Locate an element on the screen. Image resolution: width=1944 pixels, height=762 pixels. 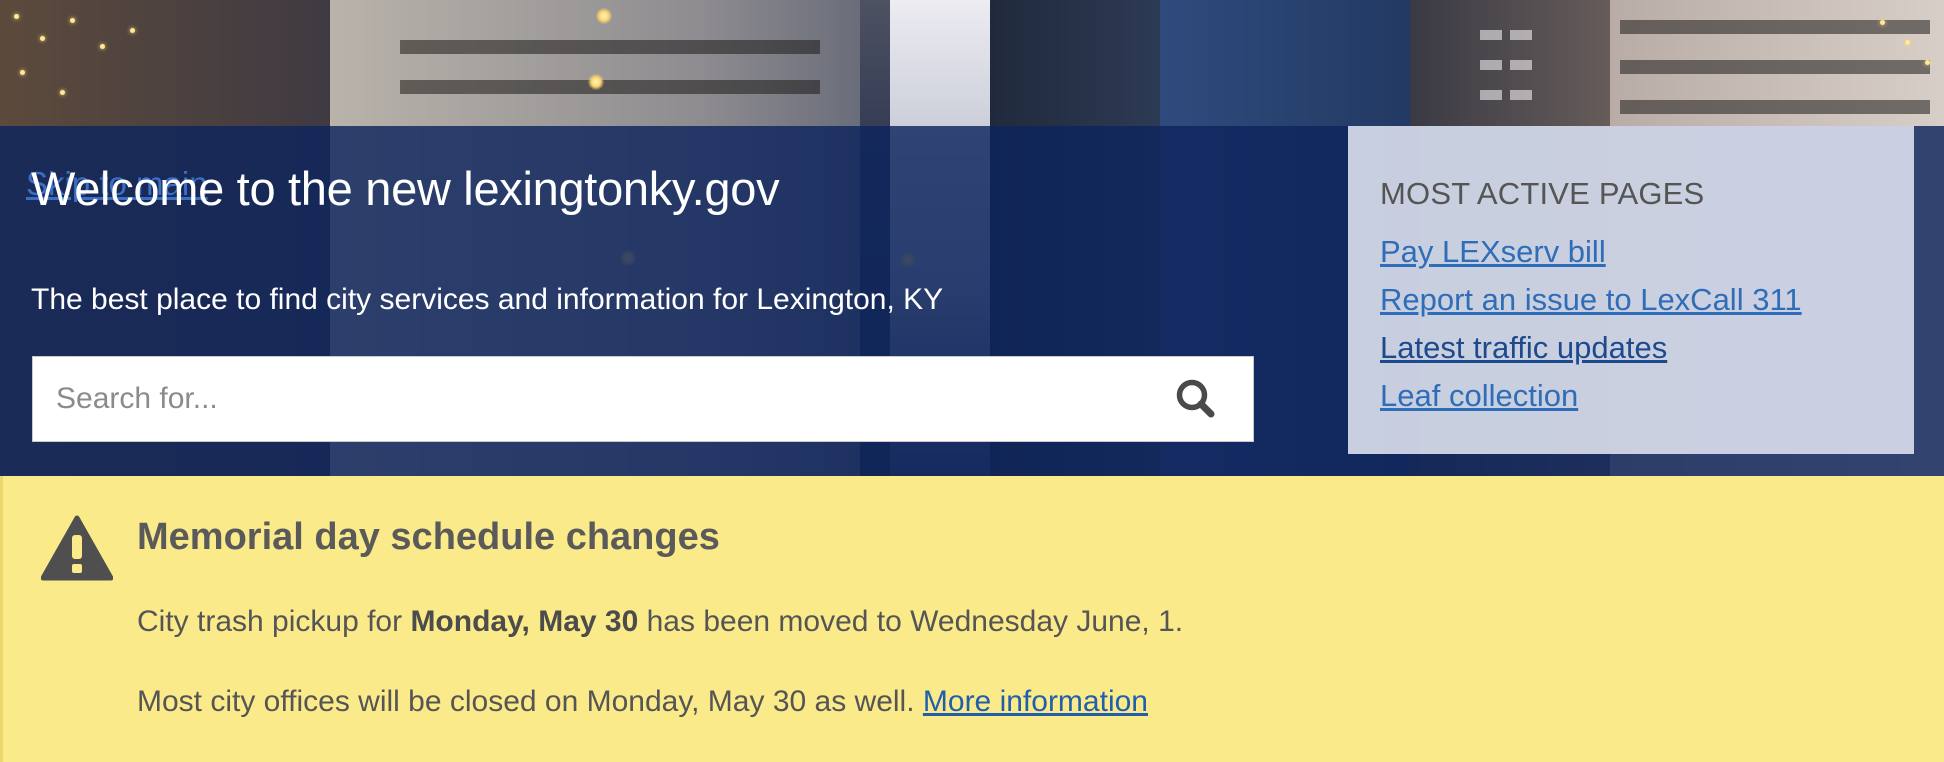
list-item: Report an issue to LexCall 311 is located at coordinates (1591, 306).